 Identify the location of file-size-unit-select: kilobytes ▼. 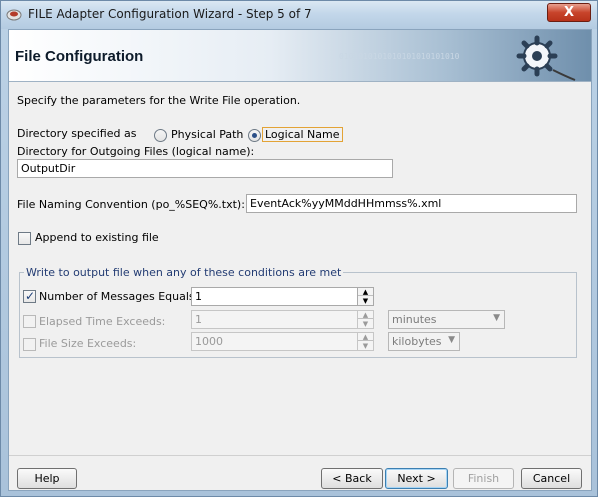
(424, 341).